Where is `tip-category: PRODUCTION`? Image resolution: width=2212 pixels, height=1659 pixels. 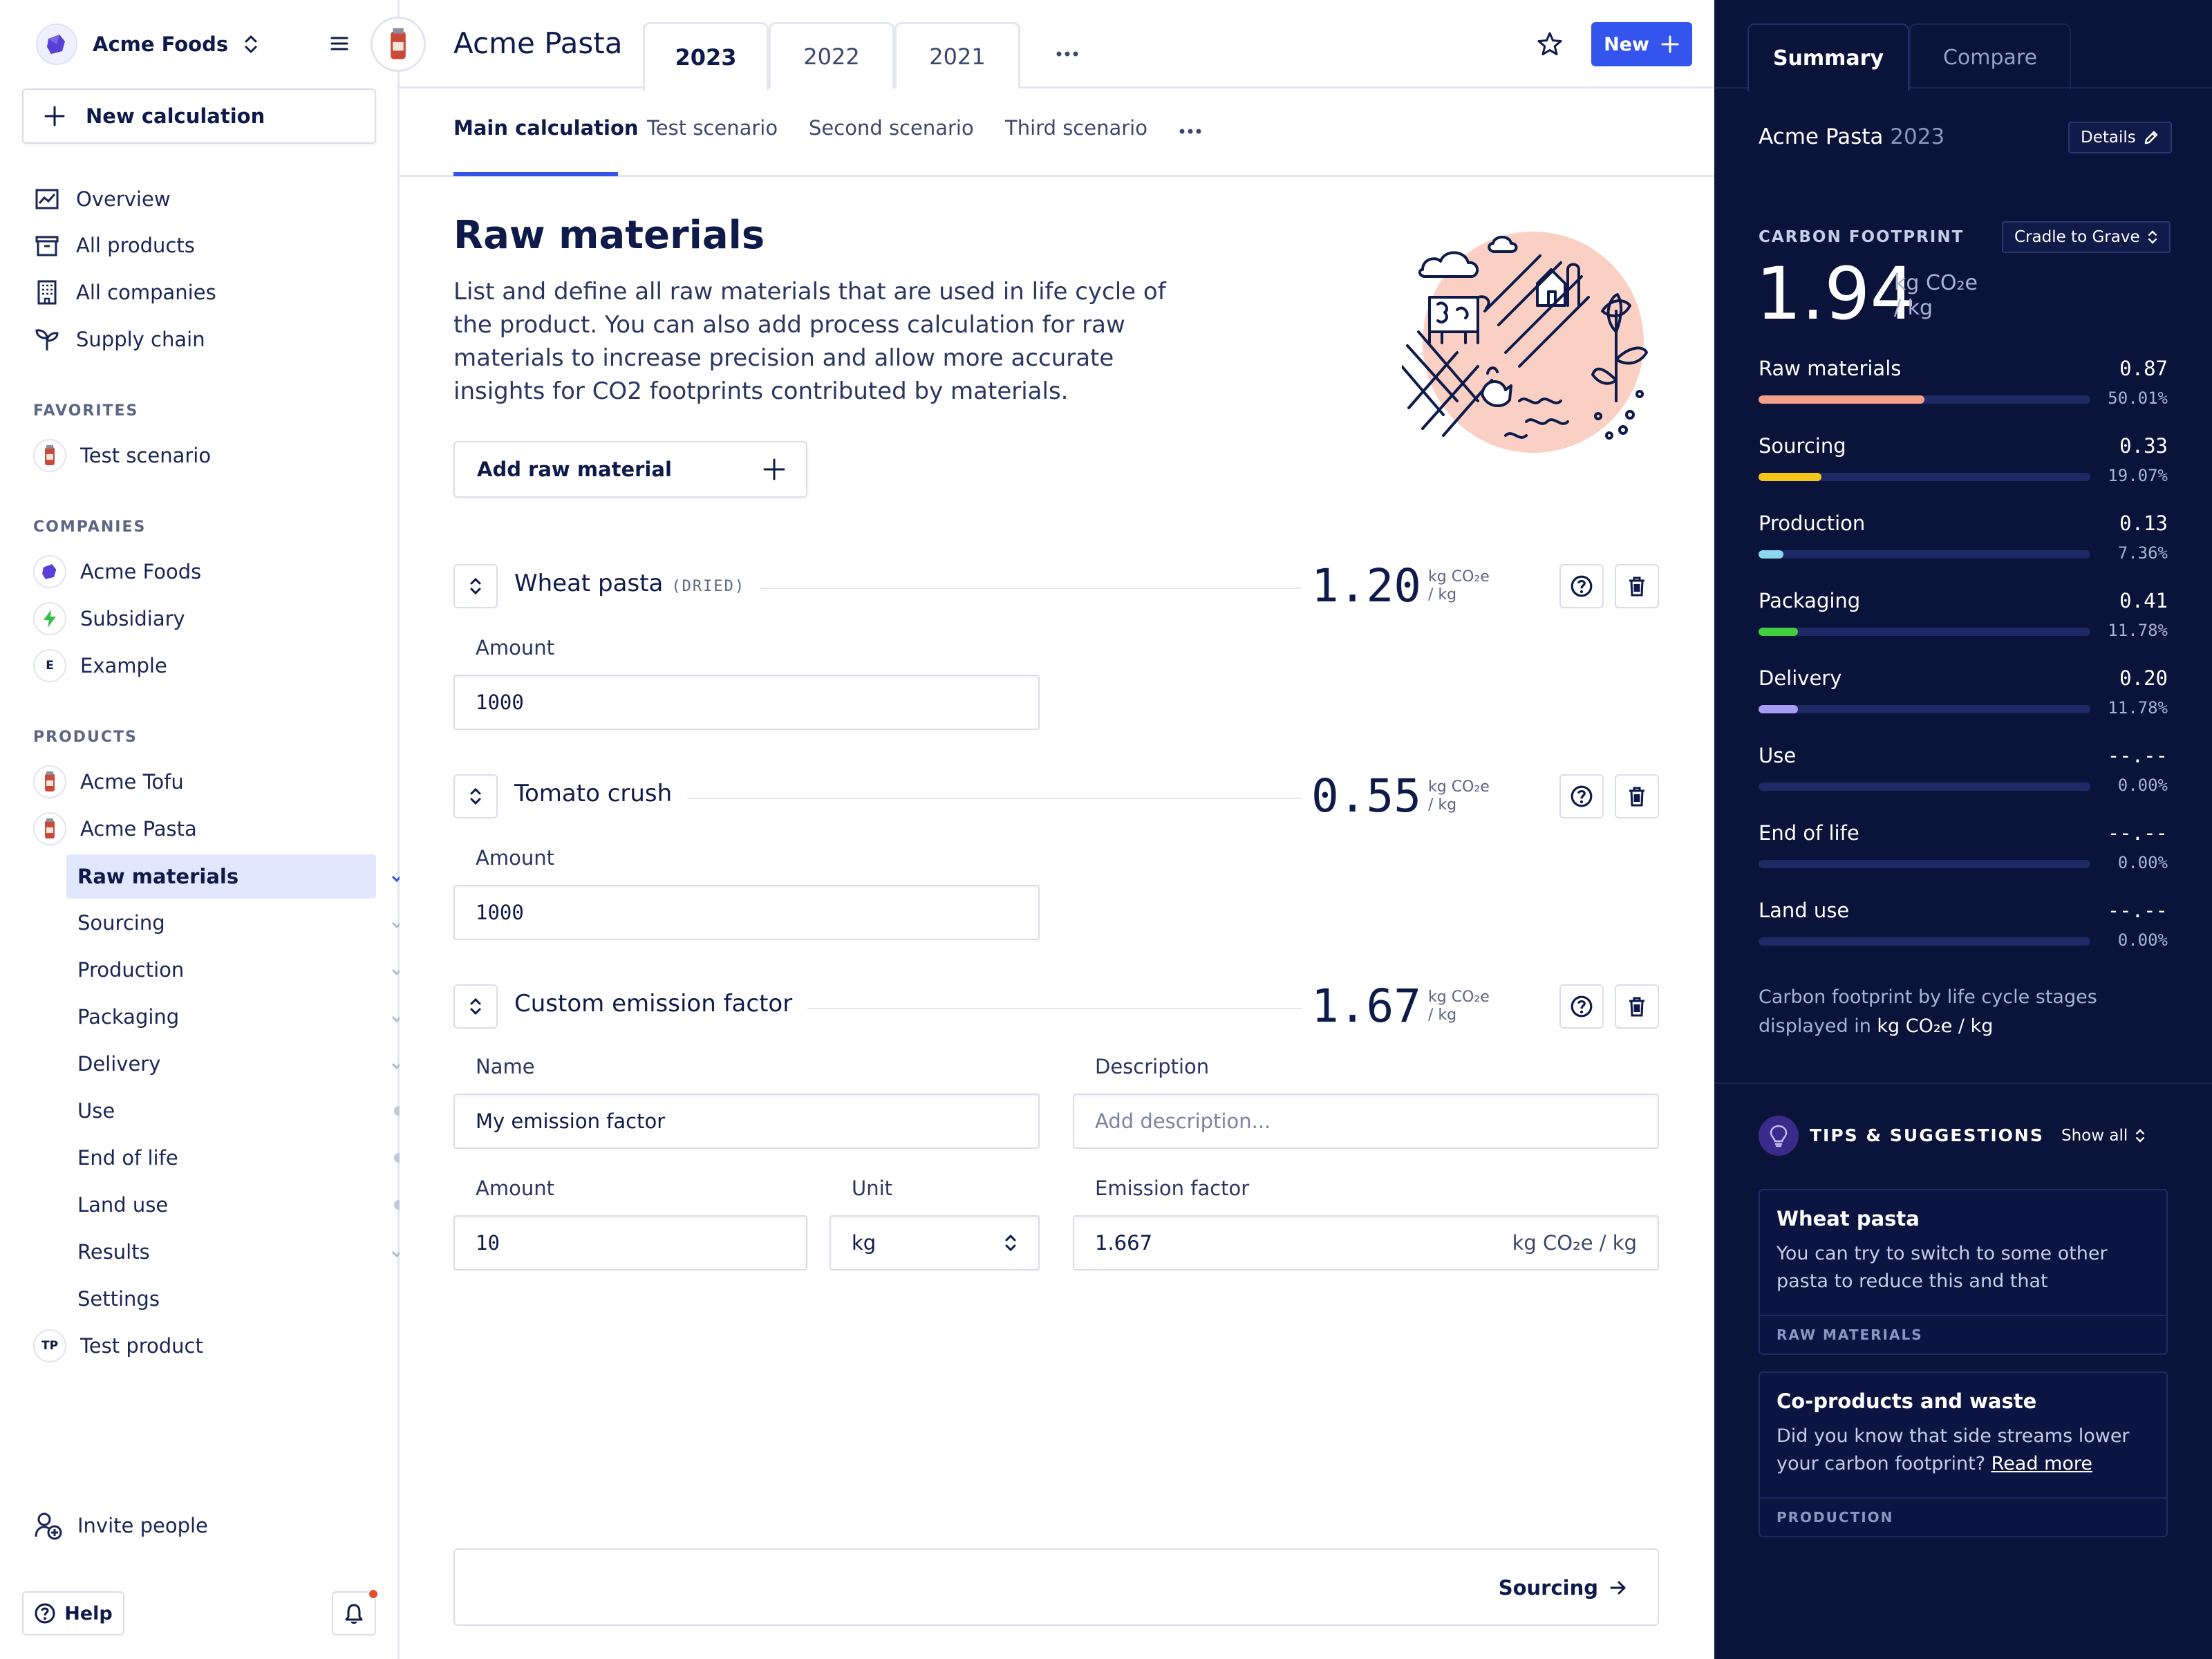
tip-category: PRODUCTION is located at coordinates (1963, 1516).